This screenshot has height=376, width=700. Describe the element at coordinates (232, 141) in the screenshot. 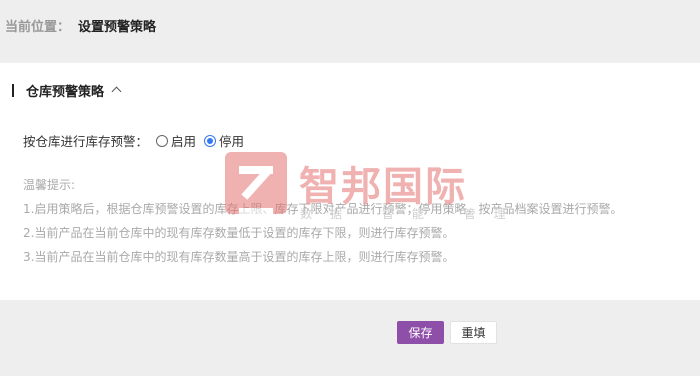

I see `radio-disable-label: 停用` at that location.